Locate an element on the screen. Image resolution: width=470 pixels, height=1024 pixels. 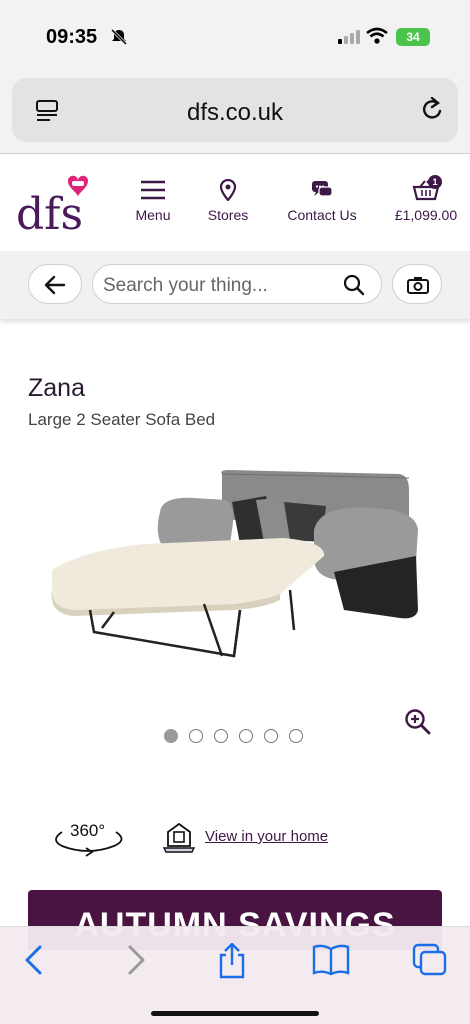
back-nav-icon is located at coordinates (34, 960).